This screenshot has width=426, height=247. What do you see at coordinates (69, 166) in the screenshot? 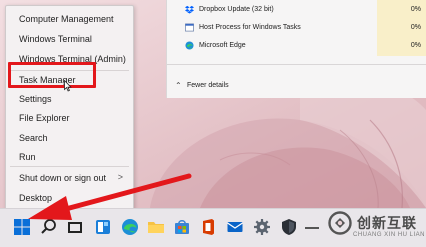
I see `menu-separator` at bounding box center [69, 166].